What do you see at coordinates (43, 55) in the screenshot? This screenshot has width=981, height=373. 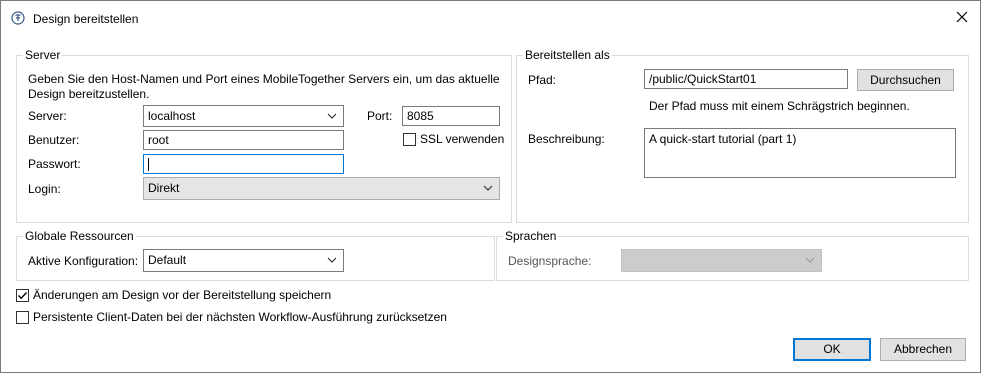 I see `server-group-label: Server` at bounding box center [43, 55].